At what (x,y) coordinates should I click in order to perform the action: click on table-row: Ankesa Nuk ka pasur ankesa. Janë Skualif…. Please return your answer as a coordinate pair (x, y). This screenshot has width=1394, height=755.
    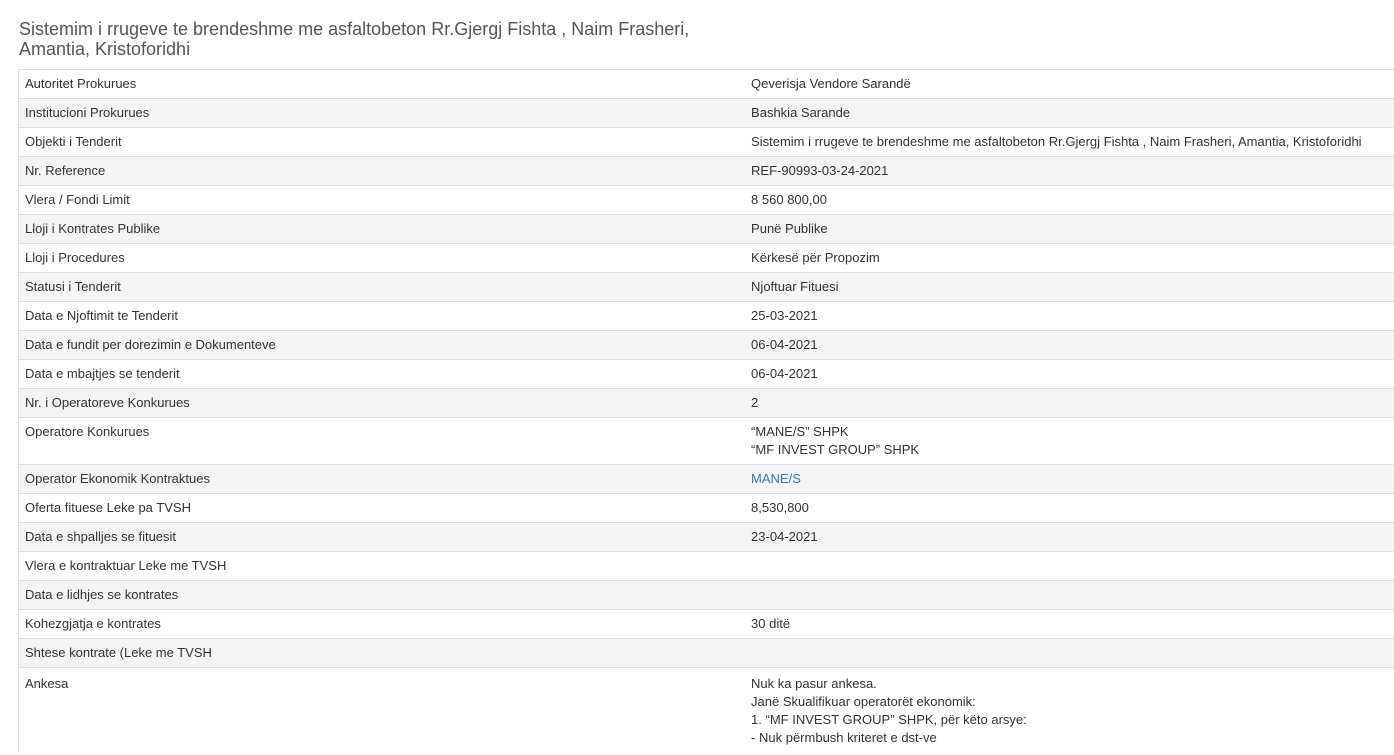
    Looking at the image, I should click on (706, 709).